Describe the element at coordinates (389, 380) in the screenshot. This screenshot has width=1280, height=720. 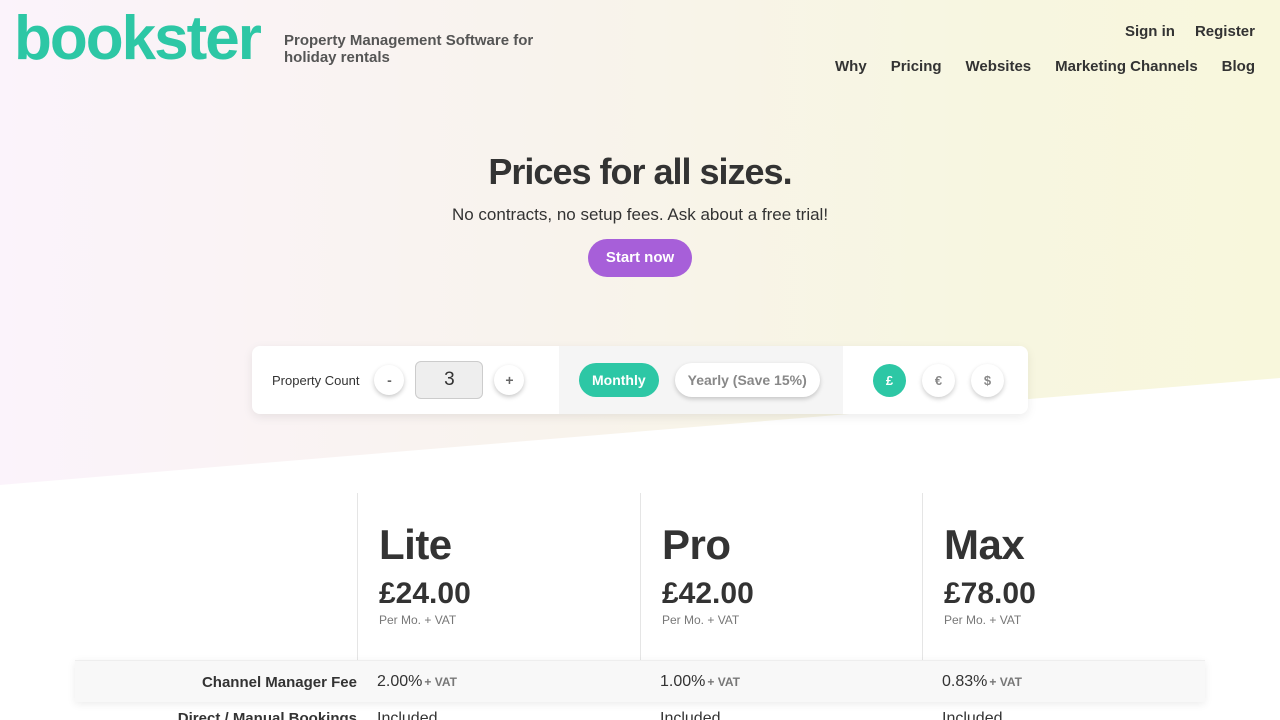
I see `decrement-button: -` at that location.